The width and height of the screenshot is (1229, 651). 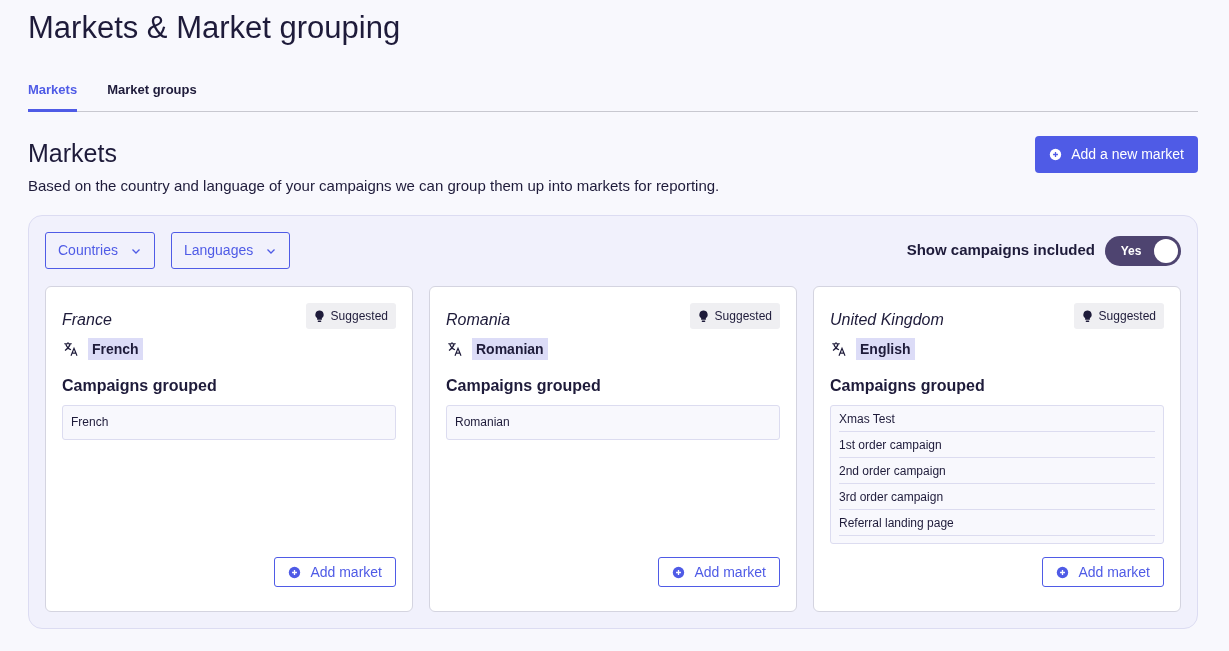 I want to click on country-name: United Kingdom, so click(x=887, y=320).